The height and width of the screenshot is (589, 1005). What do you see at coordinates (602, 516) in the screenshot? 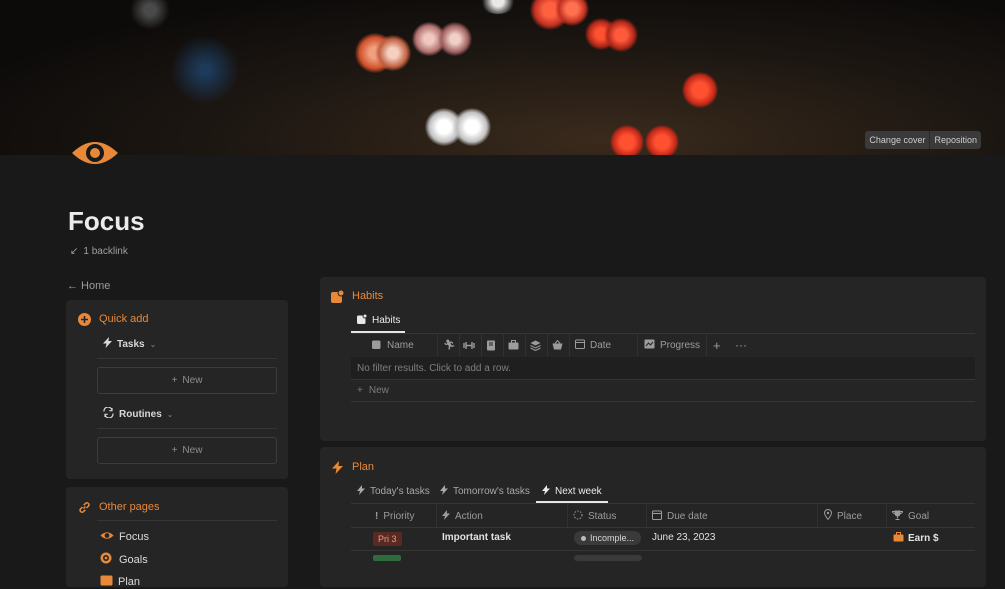
I see `column-status-label: Status` at bounding box center [602, 516].